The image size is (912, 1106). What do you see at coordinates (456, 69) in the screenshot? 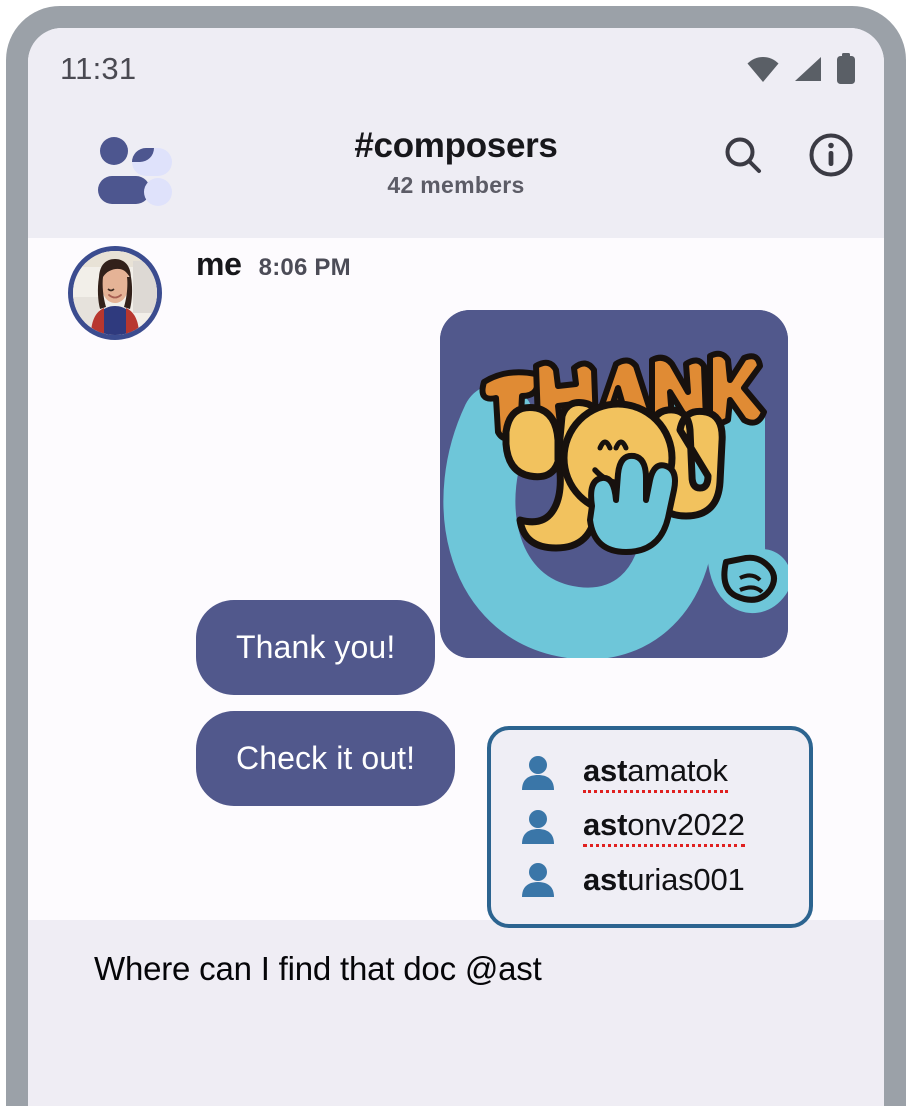
I see `status-bar: 11:31` at bounding box center [456, 69].